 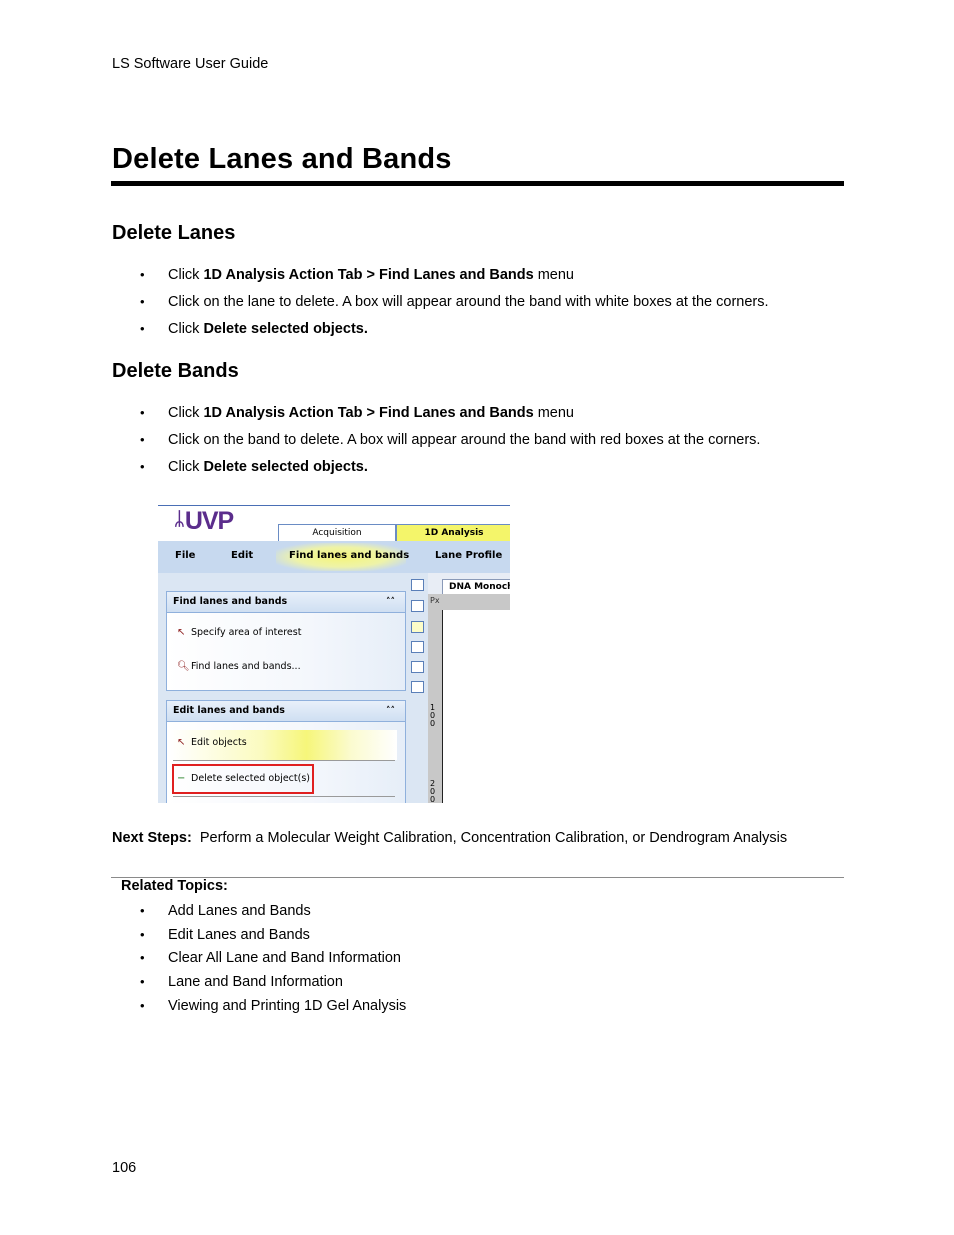 I want to click on page-title: Delete Lanes and Bands, so click(x=282, y=159).